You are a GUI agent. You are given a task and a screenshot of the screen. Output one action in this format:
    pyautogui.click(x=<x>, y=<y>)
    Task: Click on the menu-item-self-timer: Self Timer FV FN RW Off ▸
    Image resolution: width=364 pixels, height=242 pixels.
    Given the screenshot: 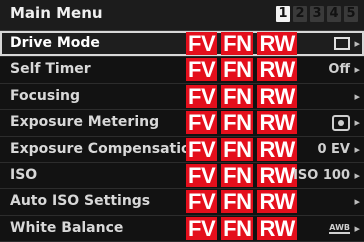 What is the action you would take?
    pyautogui.click(x=182, y=70)
    